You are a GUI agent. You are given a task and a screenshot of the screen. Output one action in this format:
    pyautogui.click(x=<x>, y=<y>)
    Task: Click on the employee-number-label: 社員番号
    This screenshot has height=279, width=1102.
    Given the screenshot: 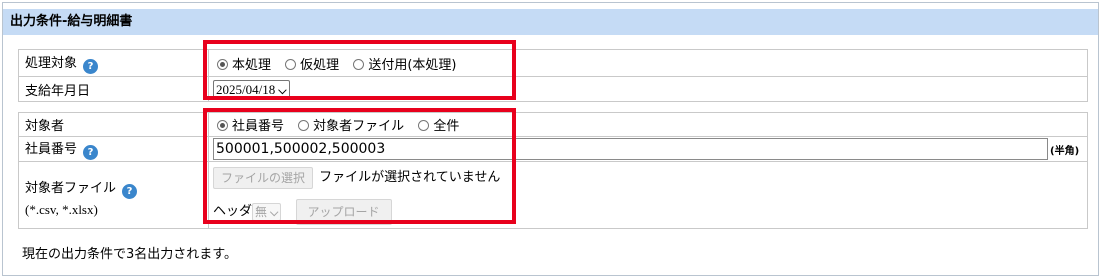 What is the action you would take?
    pyautogui.click(x=51, y=149)
    